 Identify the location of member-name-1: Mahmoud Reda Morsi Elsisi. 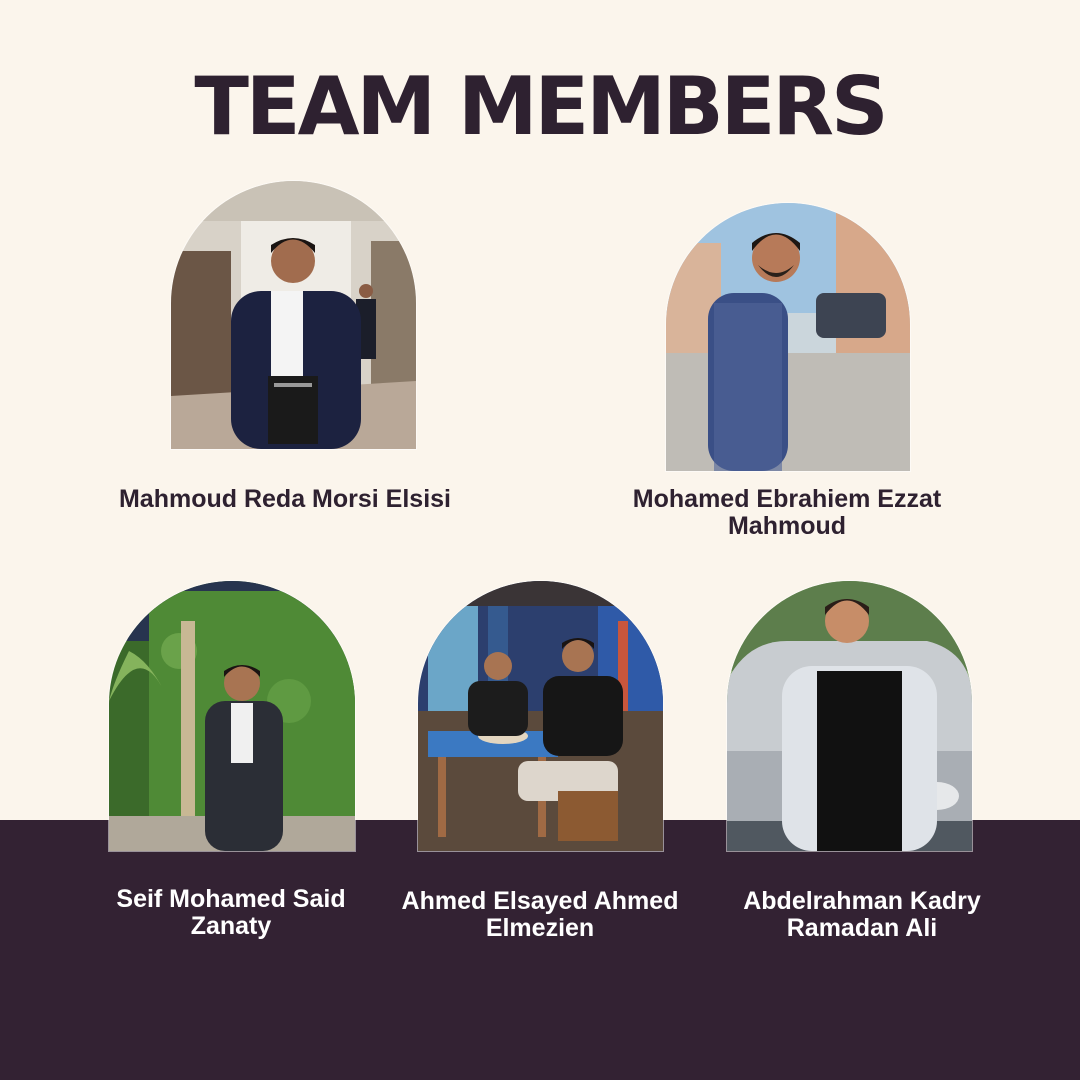
(284, 499).